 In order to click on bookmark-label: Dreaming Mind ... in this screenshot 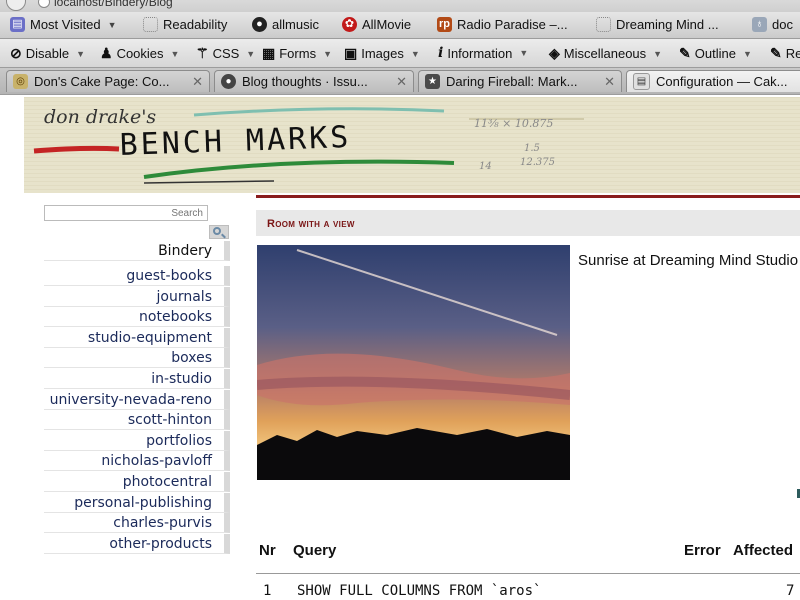, I will do `click(667, 24)`.